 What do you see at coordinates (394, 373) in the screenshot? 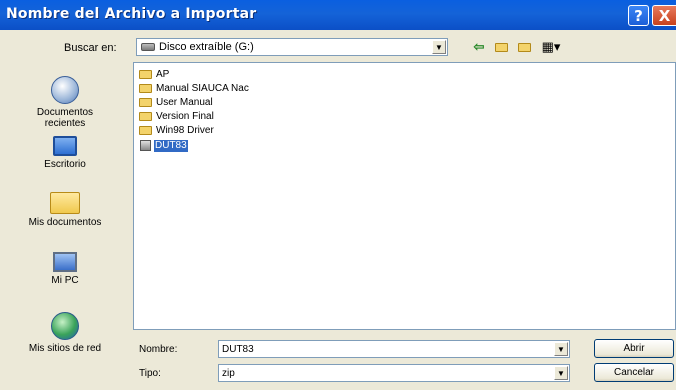
I see `filetype-dropdown: zip ▼` at bounding box center [394, 373].